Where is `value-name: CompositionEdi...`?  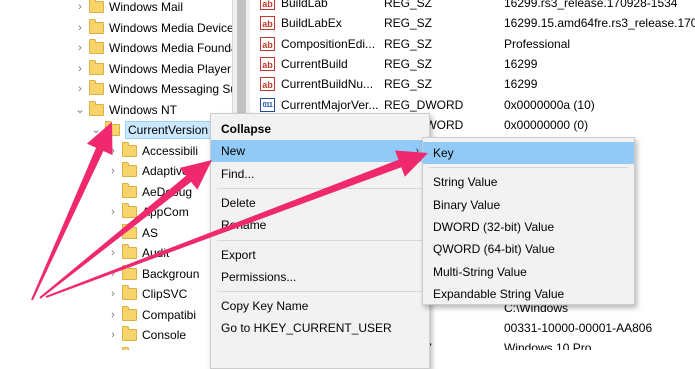 value-name: CompositionEdi... is located at coordinates (328, 43).